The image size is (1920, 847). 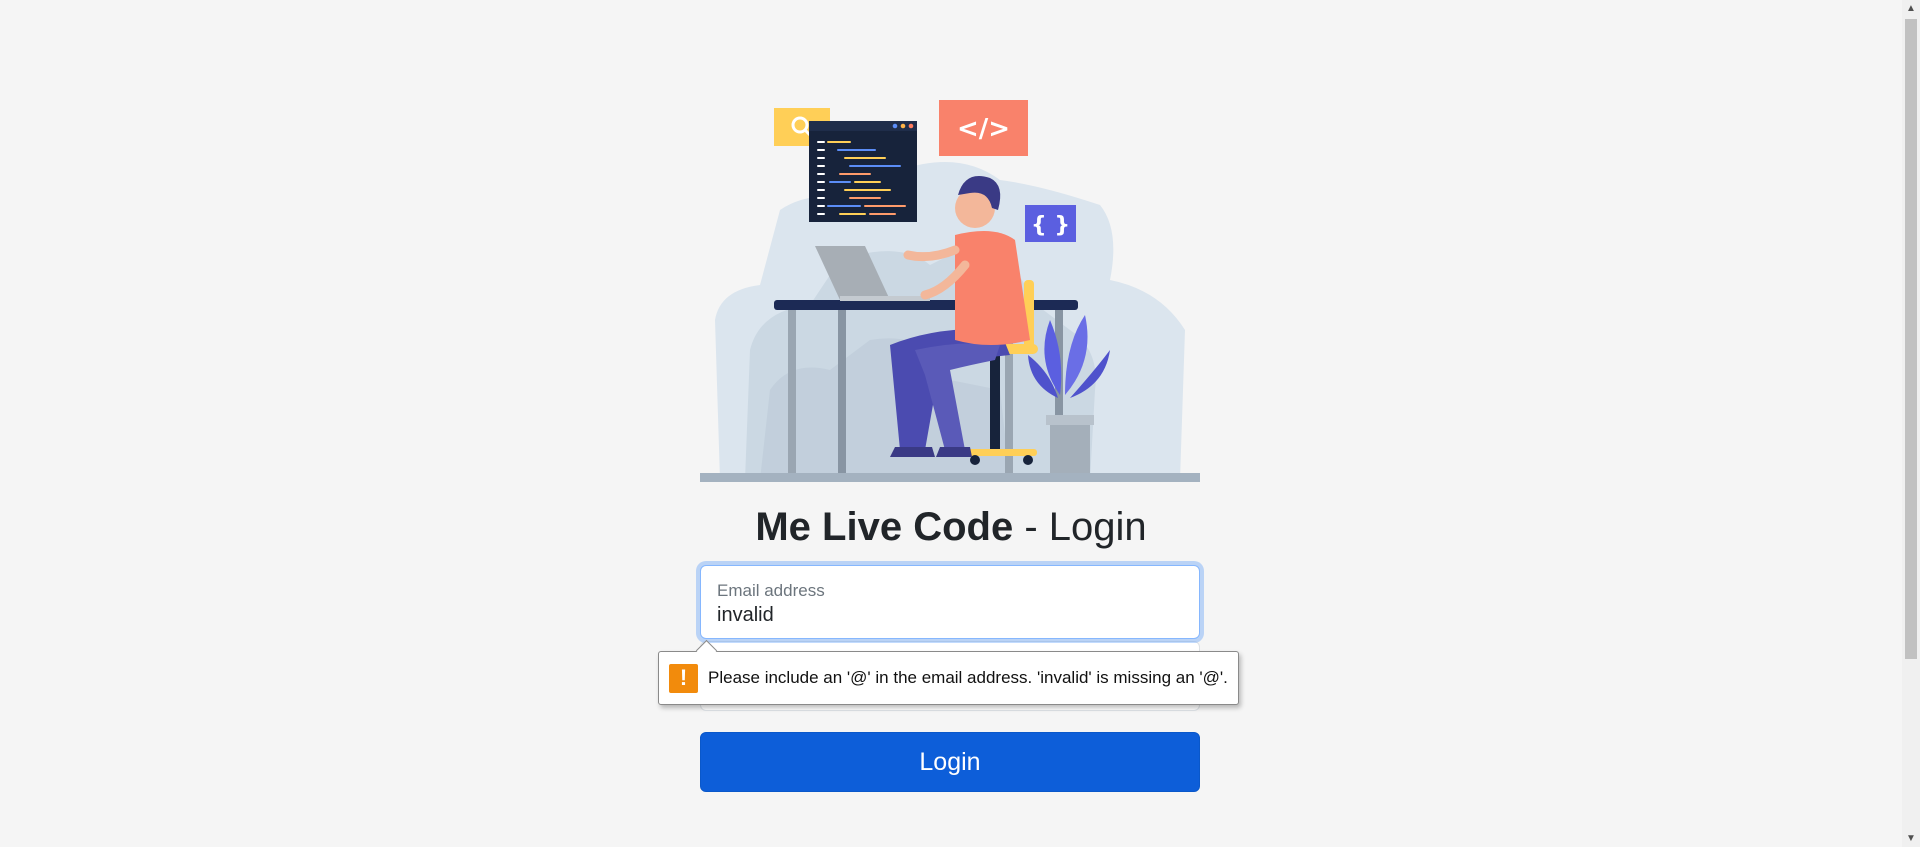 What do you see at coordinates (1097, 527) in the screenshot?
I see `title-page: Login` at bounding box center [1097, 527].